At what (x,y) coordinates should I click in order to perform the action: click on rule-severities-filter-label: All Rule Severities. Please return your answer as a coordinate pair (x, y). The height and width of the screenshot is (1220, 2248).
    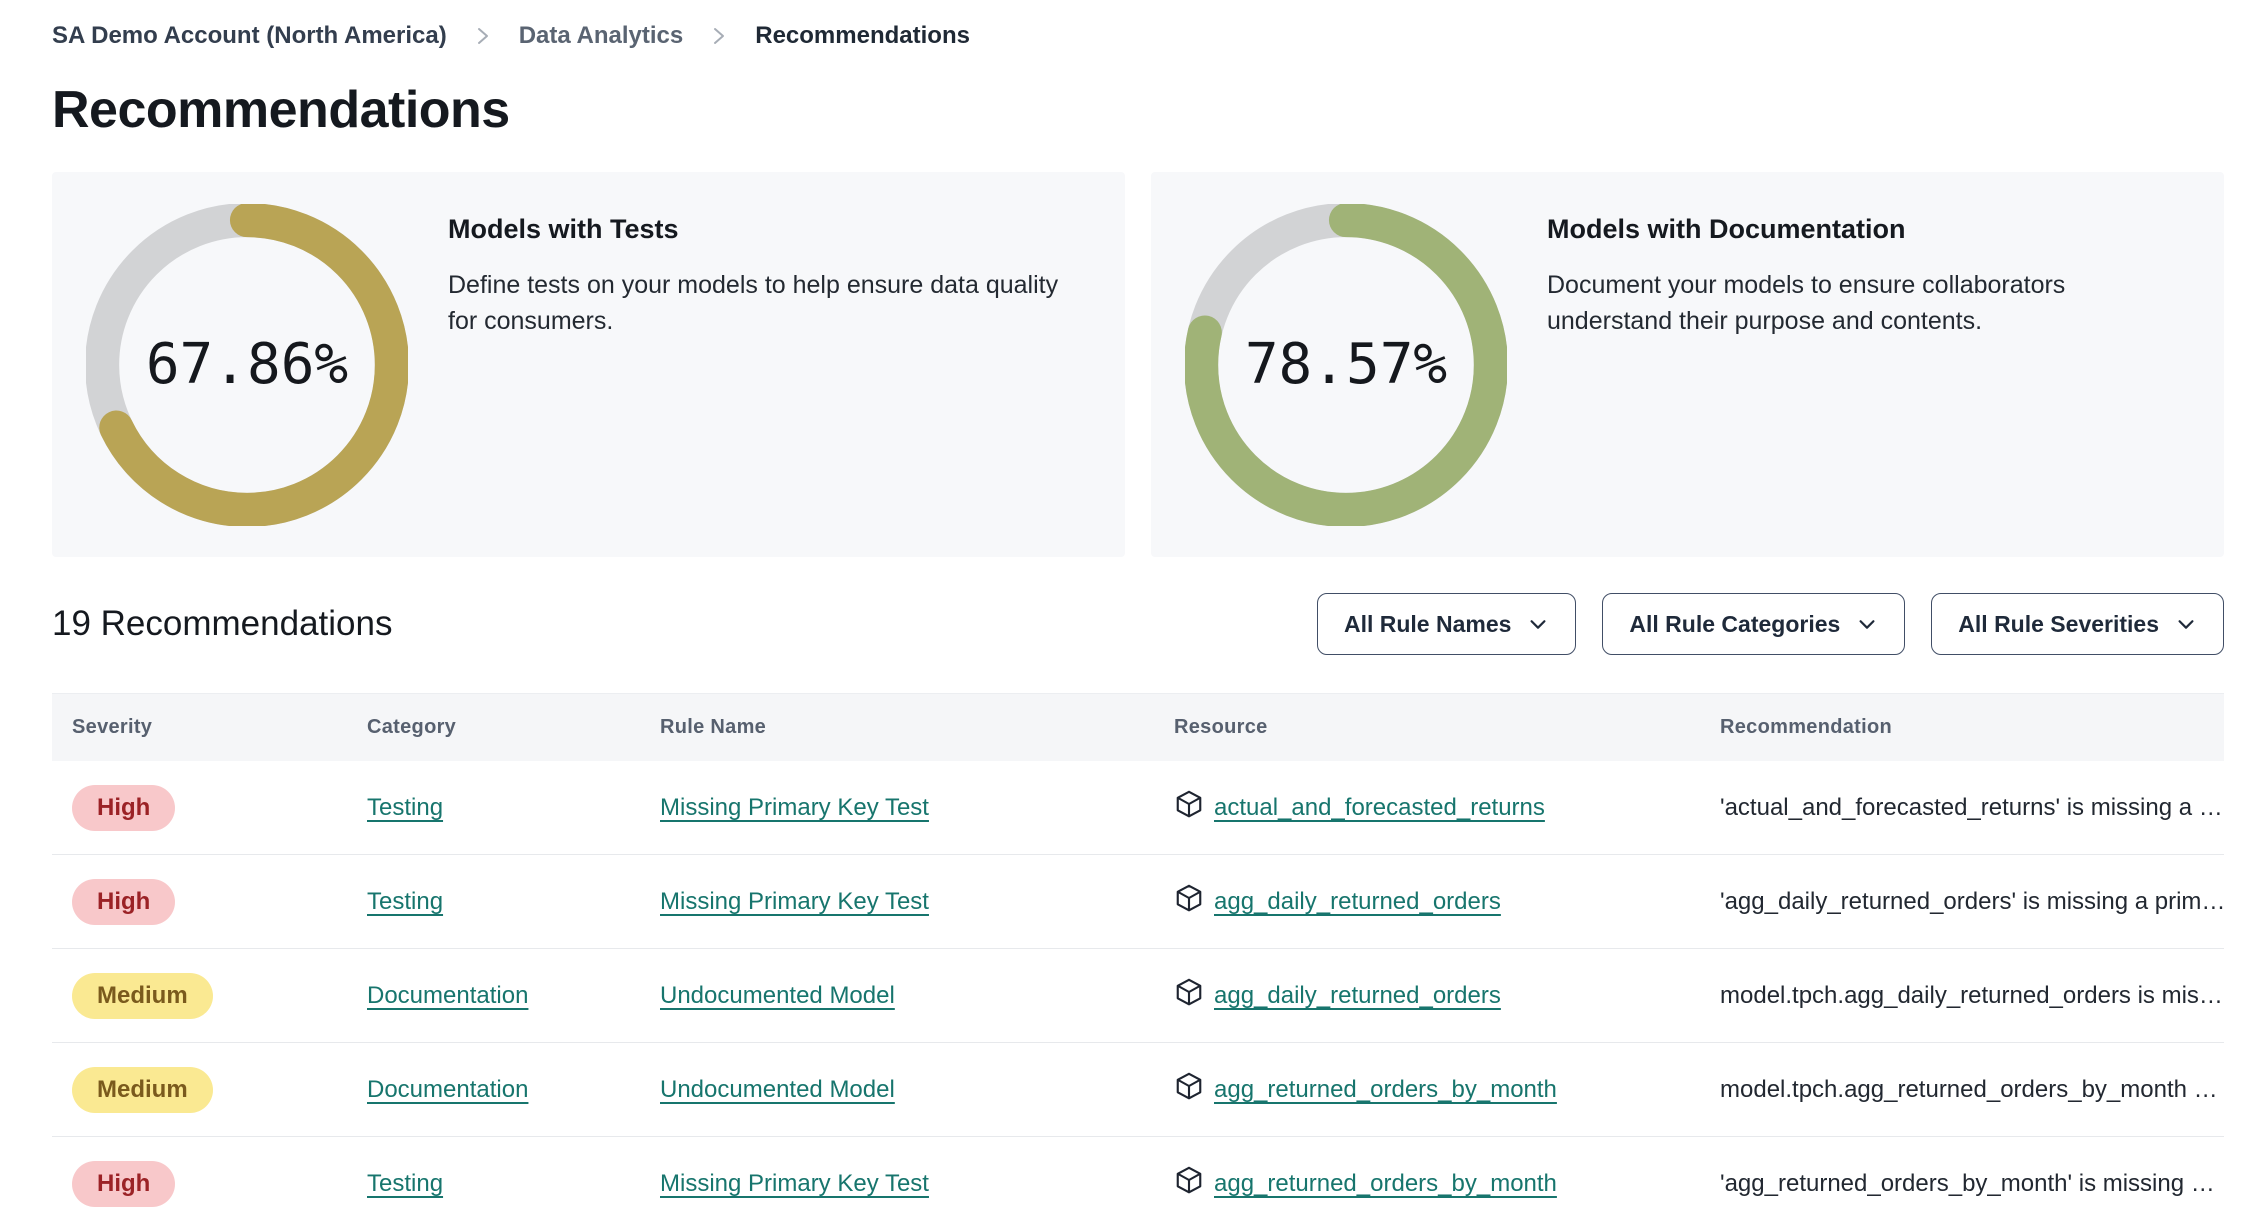
    Looking at the image, I should click on (2058, 623).